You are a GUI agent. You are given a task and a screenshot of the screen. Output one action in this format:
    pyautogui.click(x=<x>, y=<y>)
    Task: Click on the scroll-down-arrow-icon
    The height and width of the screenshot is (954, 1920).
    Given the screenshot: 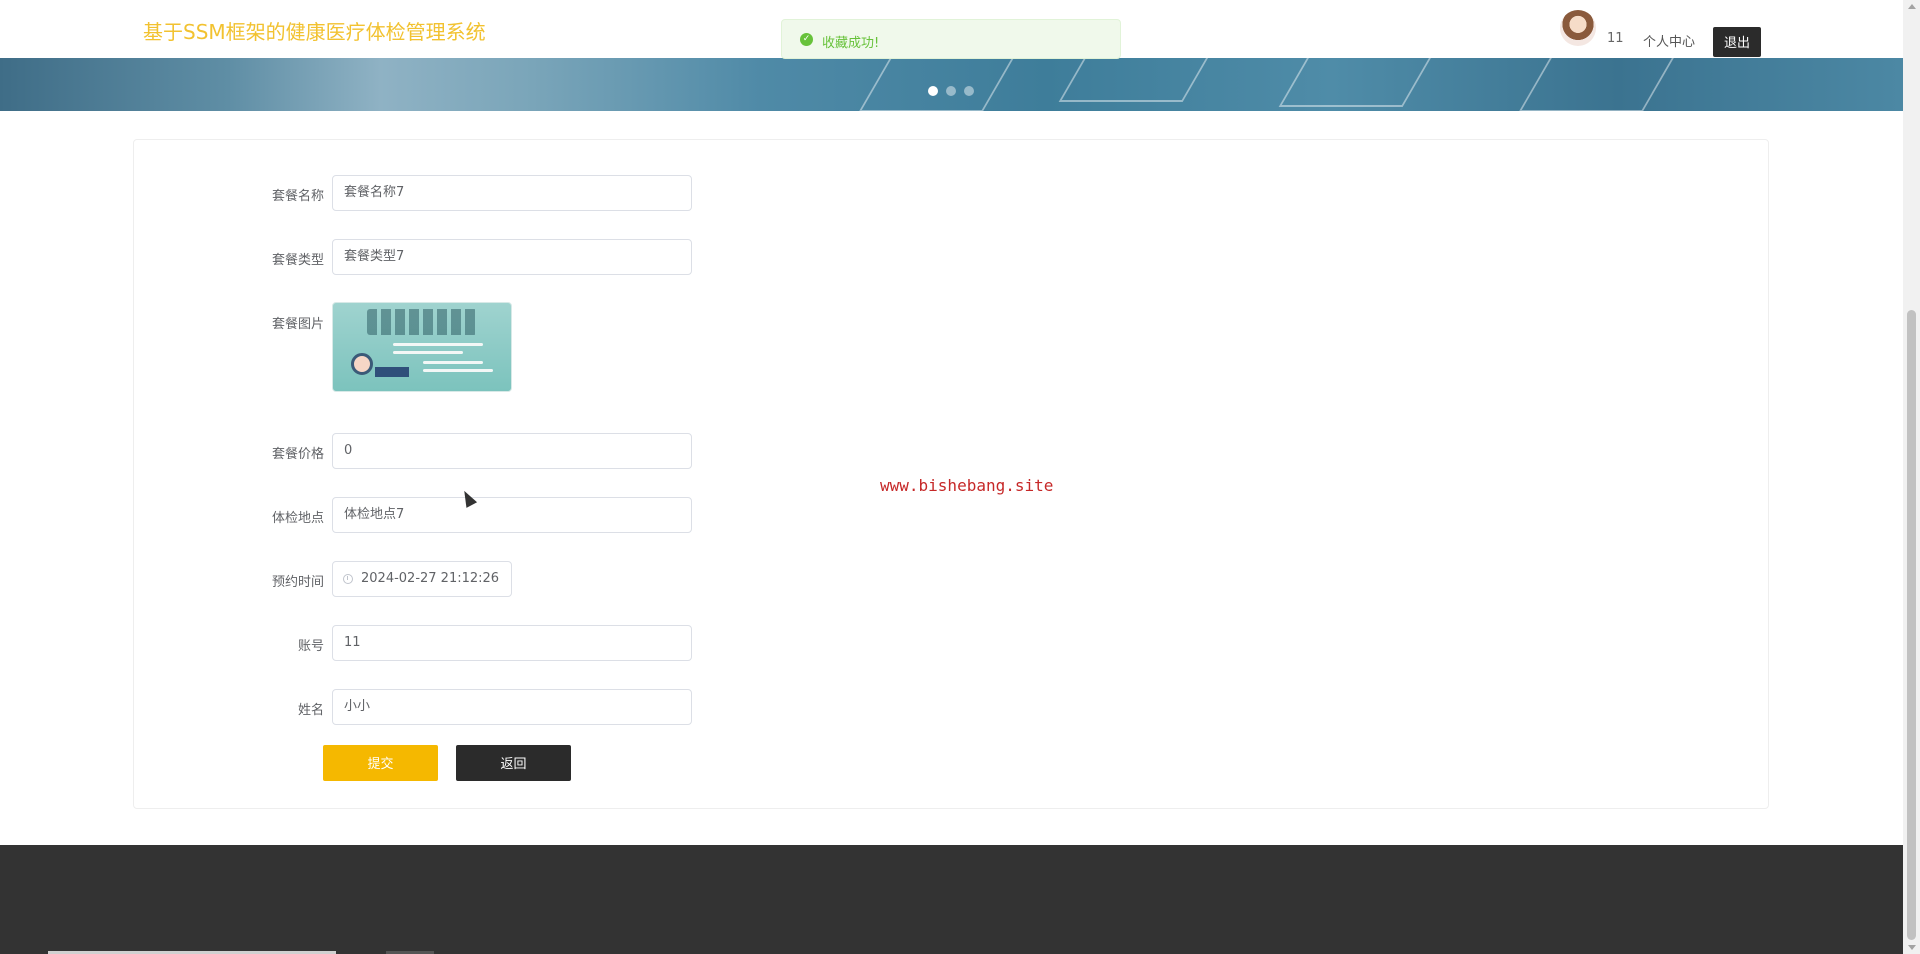 What is the action you would take?
    pyautogui.click(x=1912, y=947)
    